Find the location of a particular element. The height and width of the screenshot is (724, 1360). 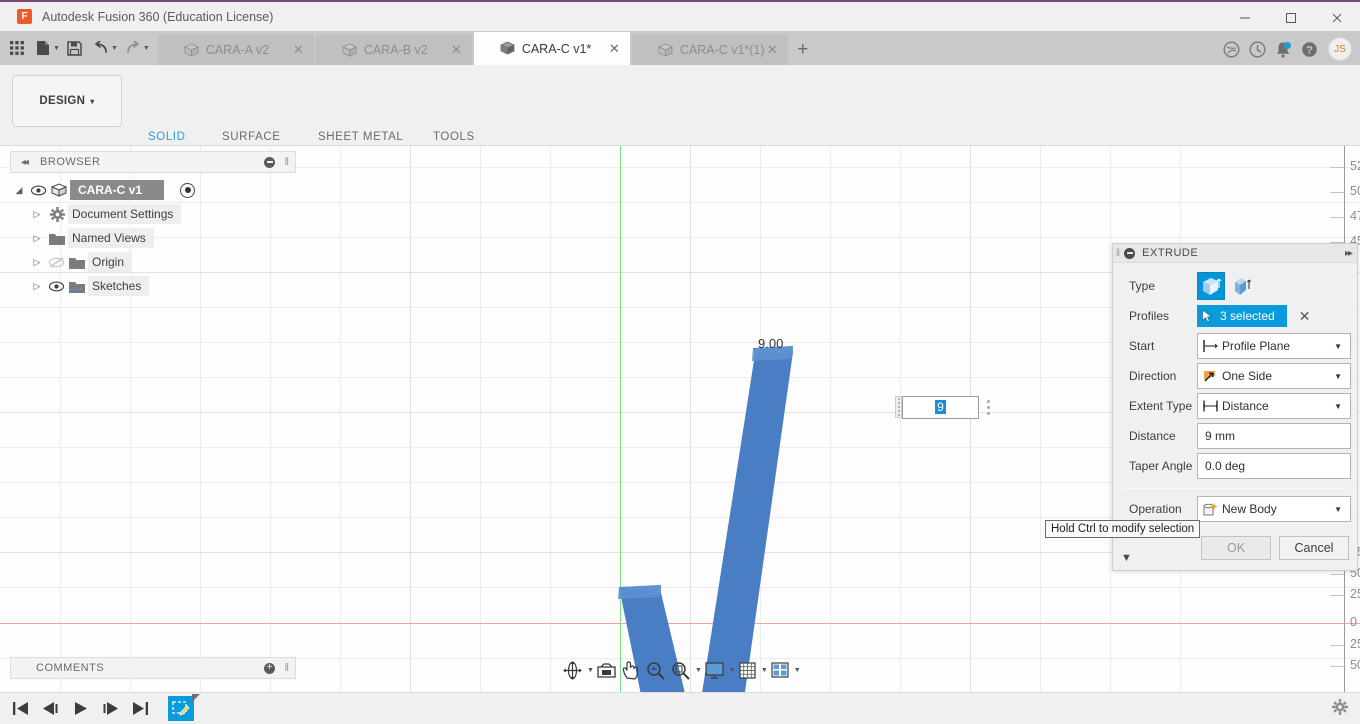

tree-item-named-views: ▷ Named Views is located at coordinates (100, 238).